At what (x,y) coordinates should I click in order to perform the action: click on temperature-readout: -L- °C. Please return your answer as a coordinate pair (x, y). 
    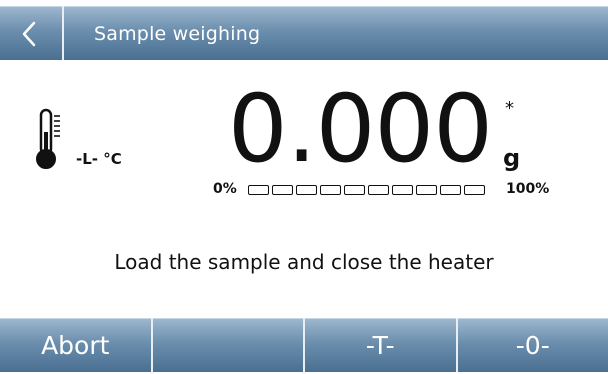
    Looking at the image, I should click on (99, 159).